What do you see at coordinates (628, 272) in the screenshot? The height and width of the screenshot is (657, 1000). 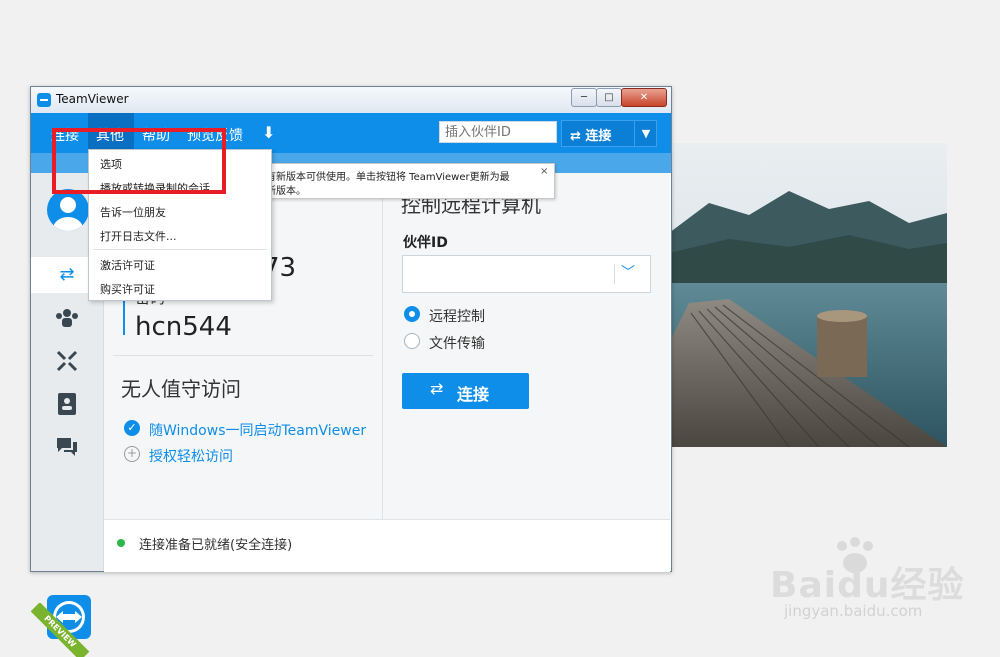 I see `chevron-down-icon: ﹀` at bounding box center [628, 272].